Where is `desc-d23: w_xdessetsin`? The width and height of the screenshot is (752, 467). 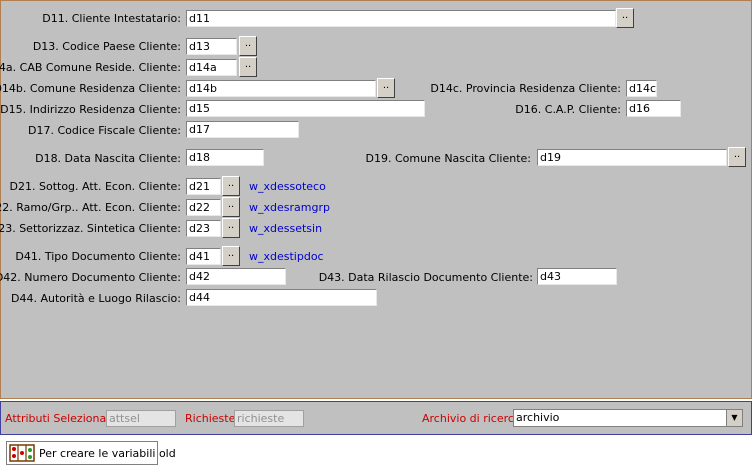 desc-d23: w_xdessetsin is located at coordinates (286, 228).